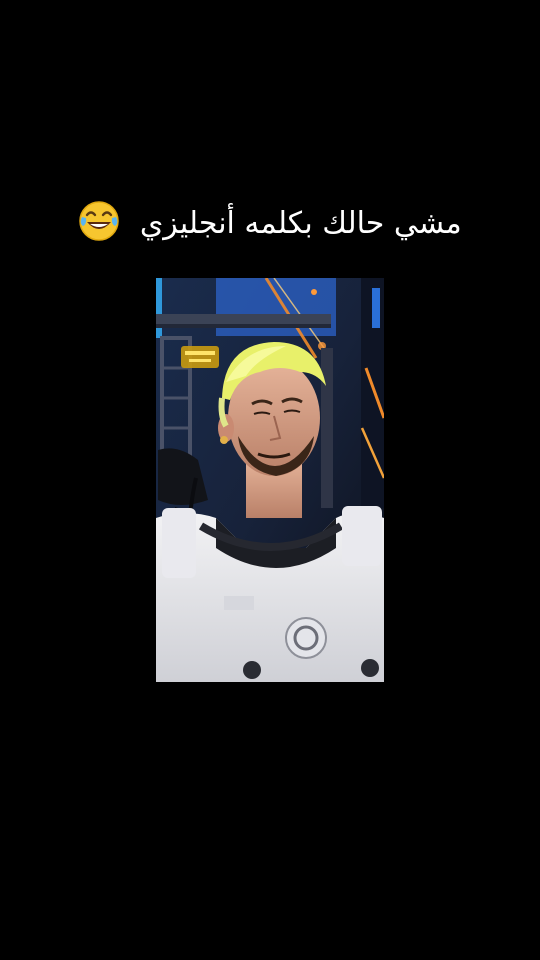 The image size is (540, 960). What do you see at coordinates (300, 223) in the screenshot?
I see `caption-text: مشي حالك بكلمه أنجليزي` at bounding box center [300, 223].